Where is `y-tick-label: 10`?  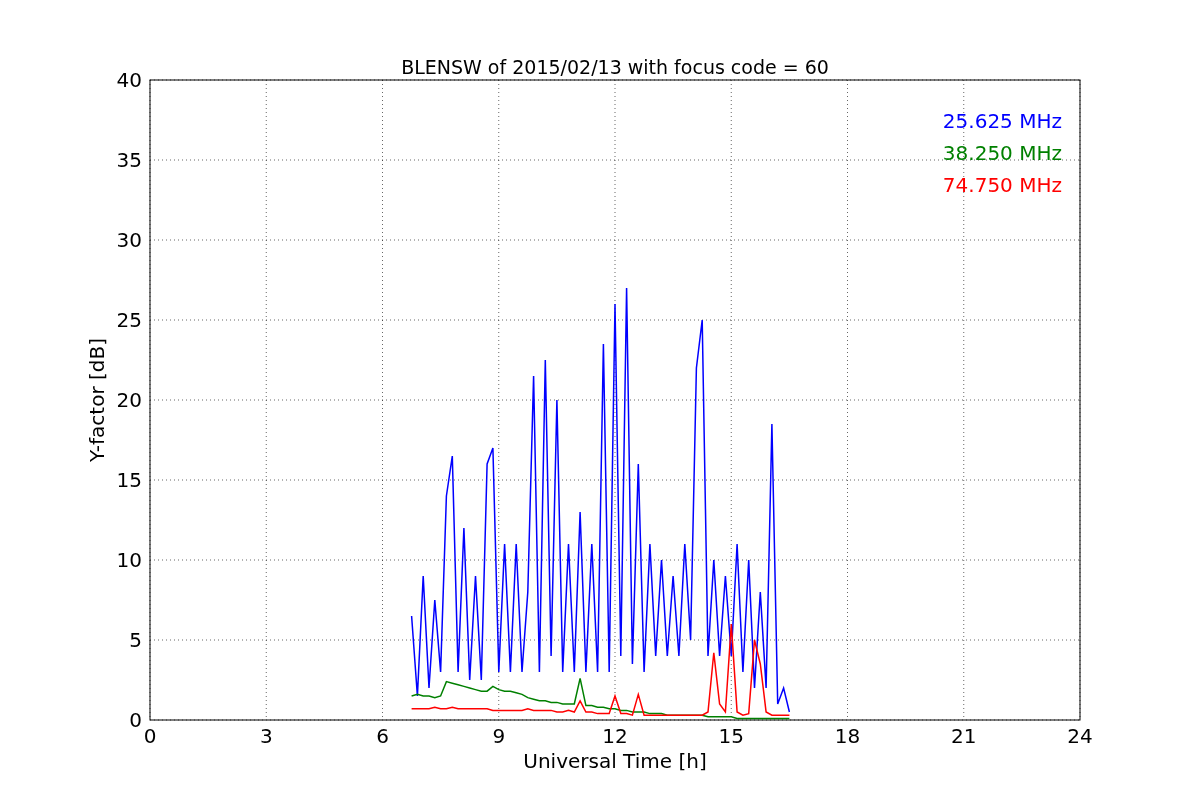 y-tick-label: 10 is located at coordinates (129, 560).